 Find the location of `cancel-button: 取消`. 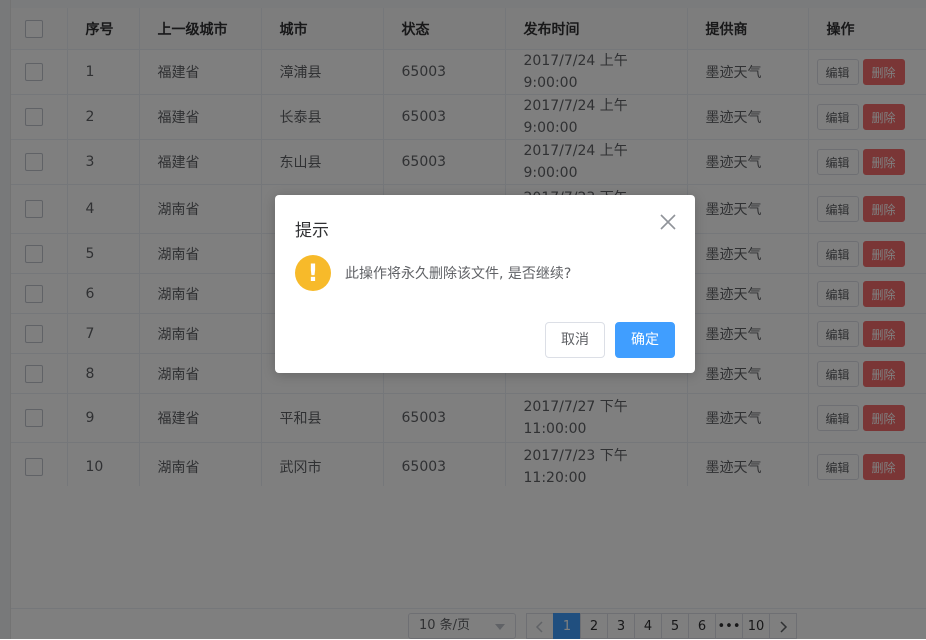

cancel-button: 取消 is located at coordinates (575, 340).